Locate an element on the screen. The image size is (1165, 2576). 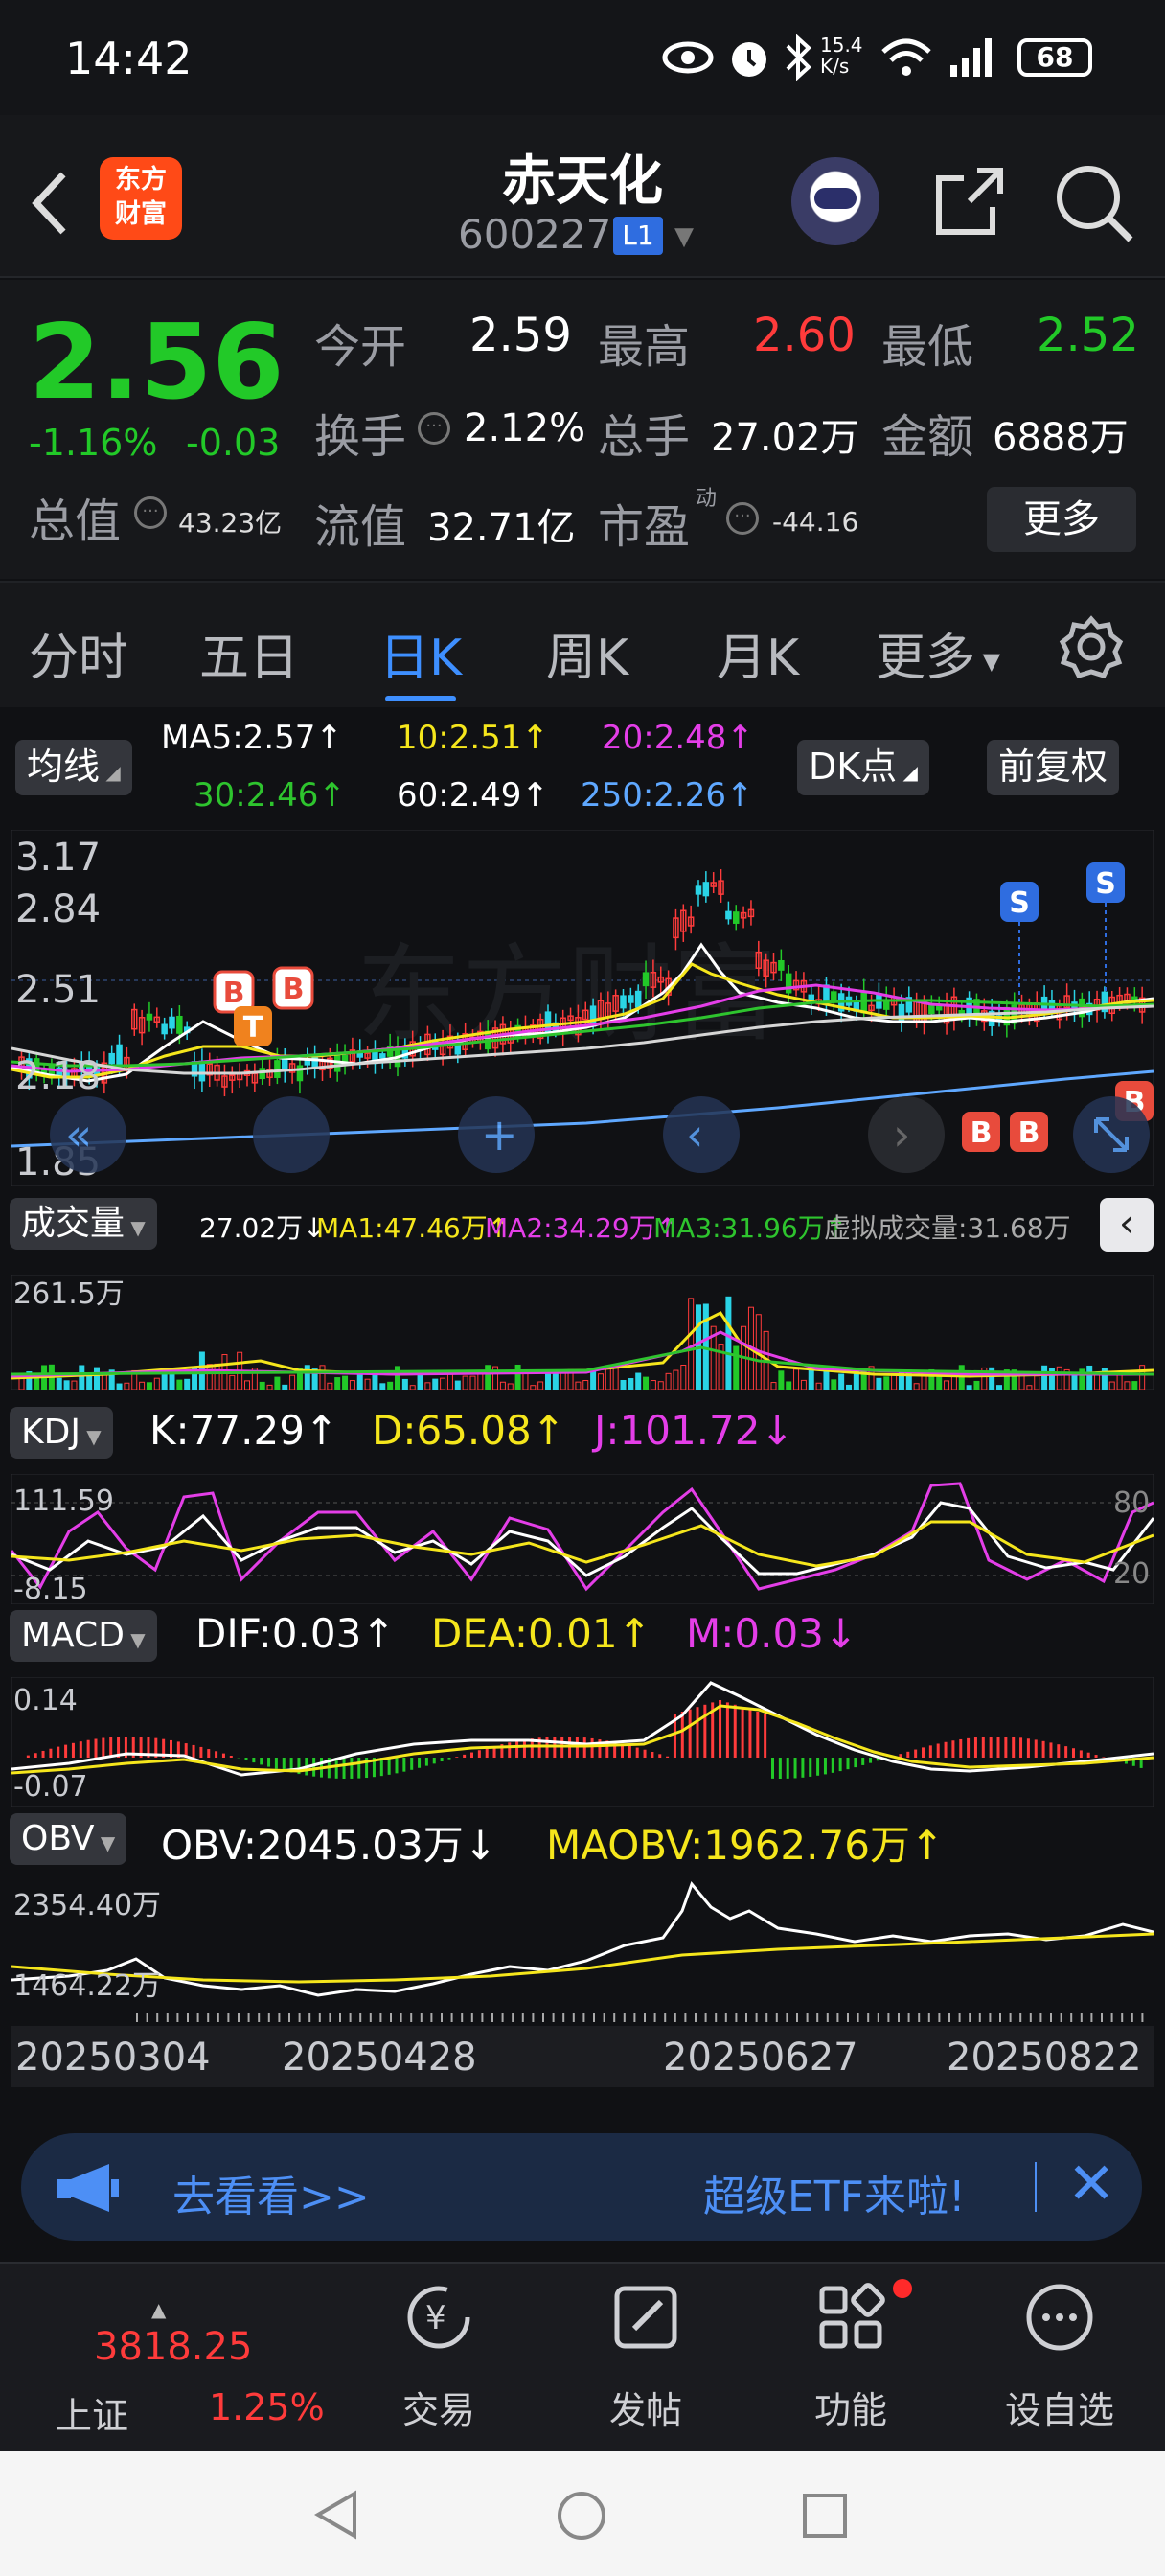
index-percent: 1.25% is located at coordinates (267, 2407).